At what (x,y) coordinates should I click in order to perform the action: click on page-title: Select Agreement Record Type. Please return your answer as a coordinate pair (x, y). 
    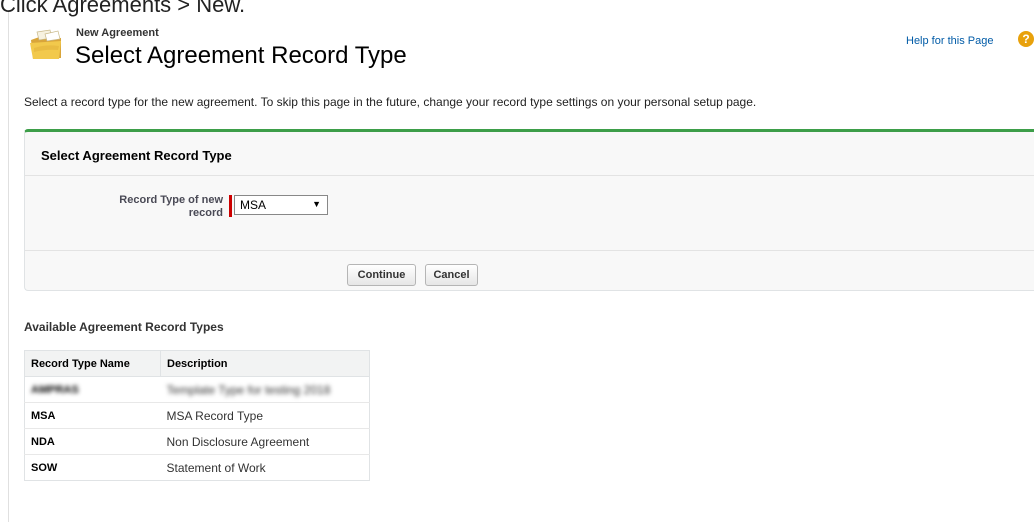
    Looking at the image, I should click on (241, 55).